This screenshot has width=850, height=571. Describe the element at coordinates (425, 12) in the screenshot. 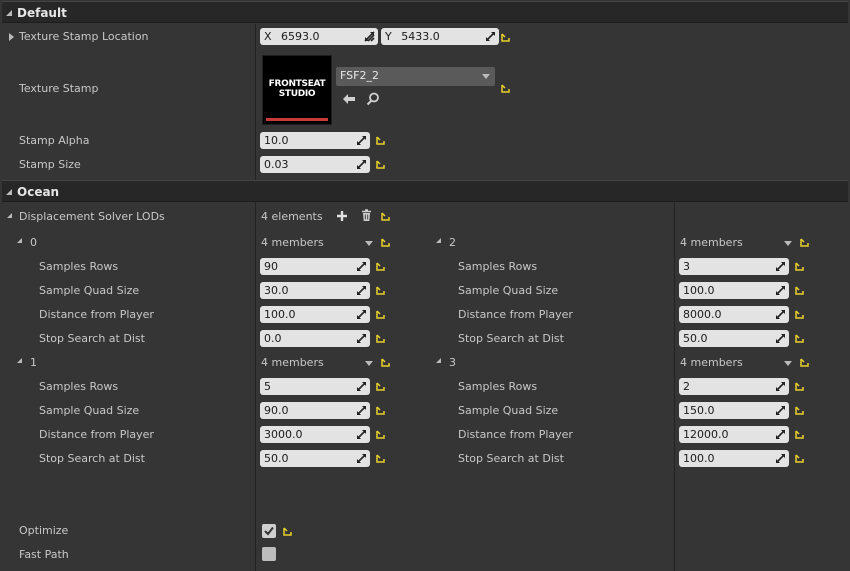

I see `section-header-default: Default` at that location.